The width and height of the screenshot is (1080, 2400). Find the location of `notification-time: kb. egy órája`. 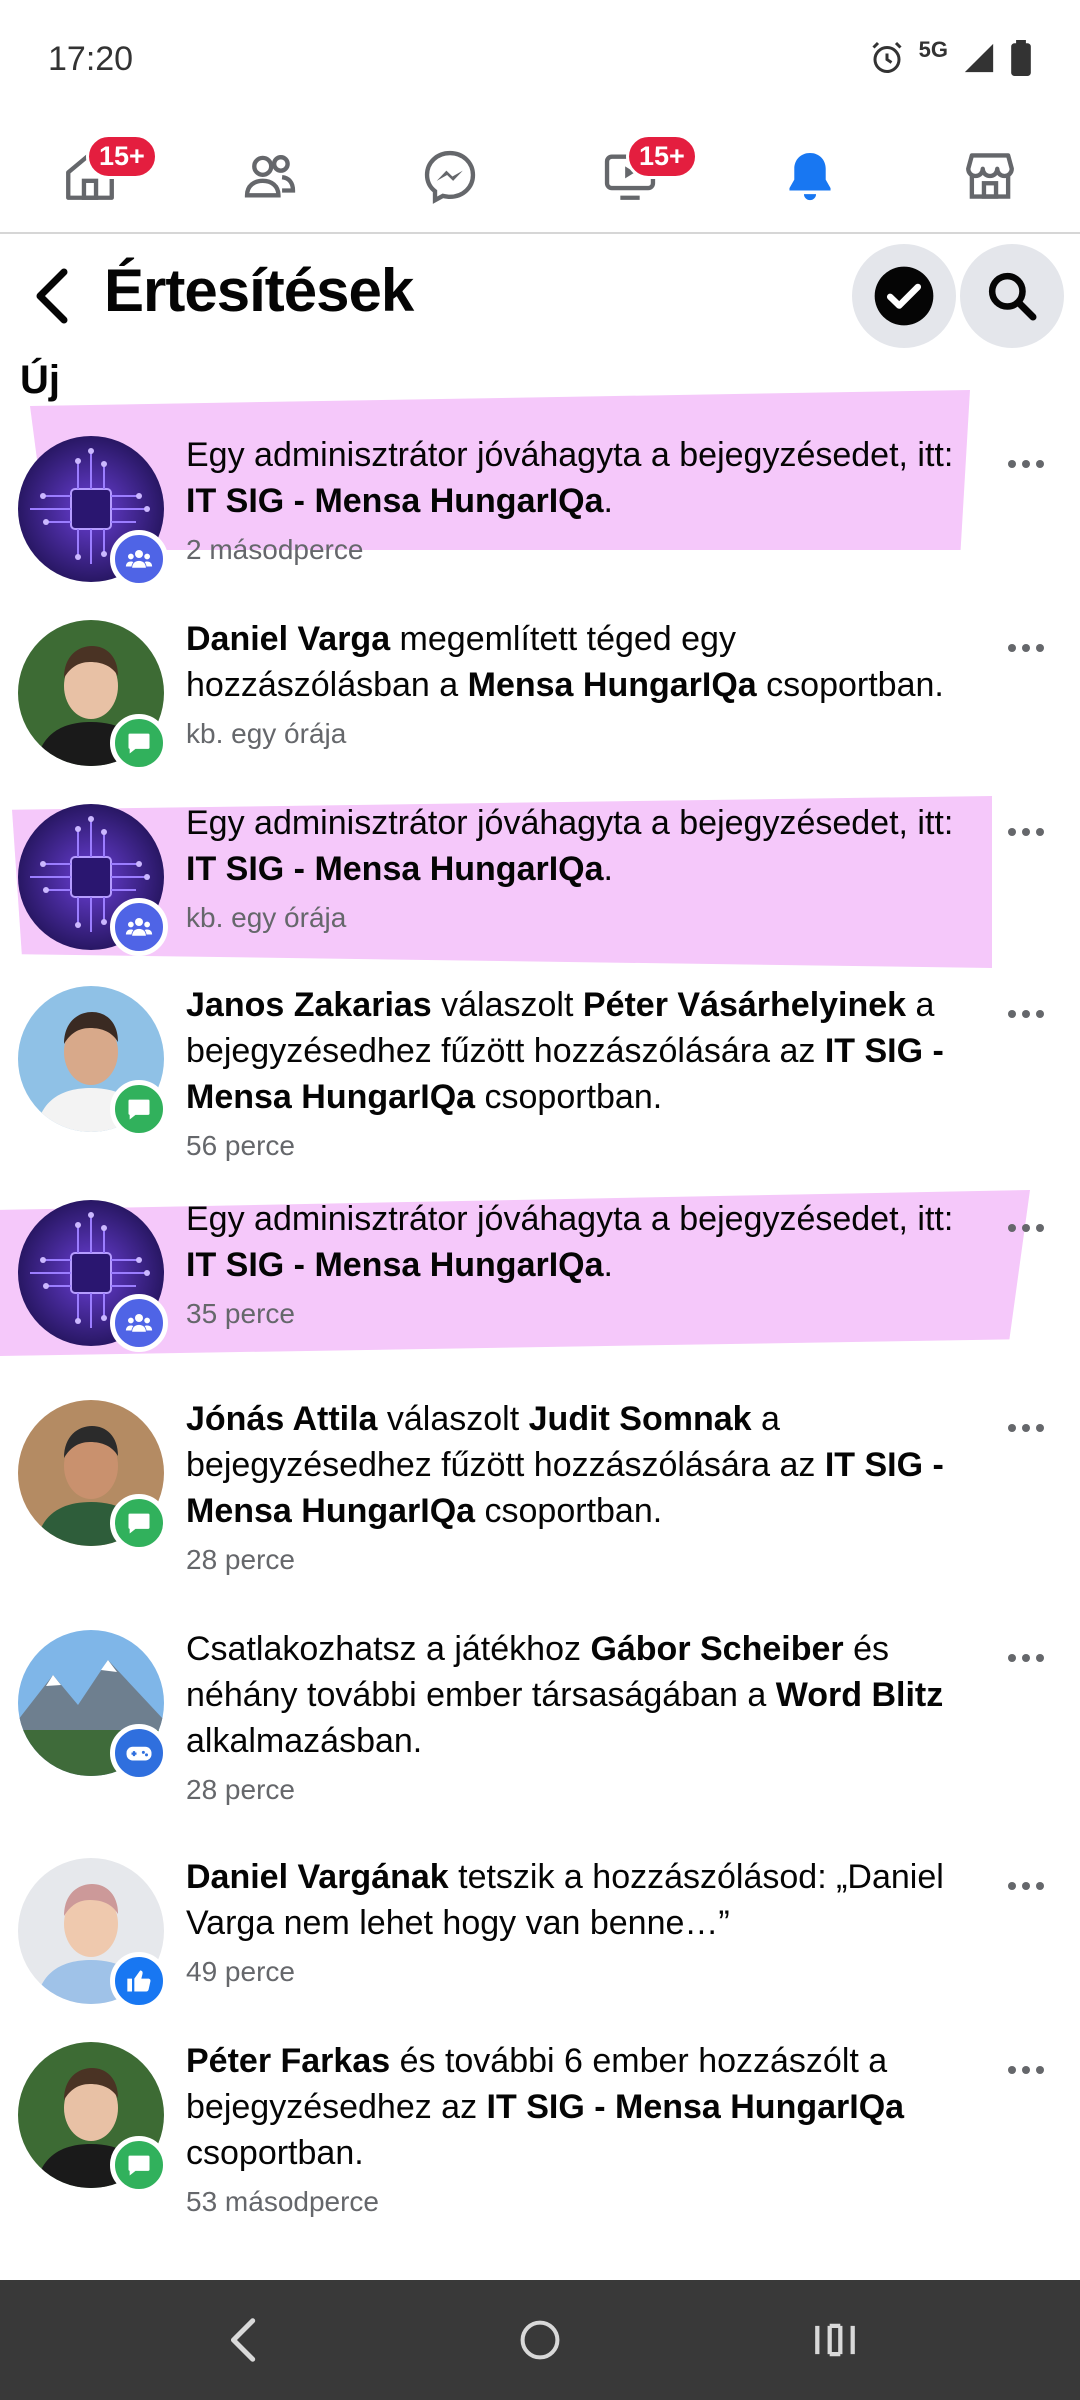

notification-time: kb. egy órája is located at coordinates (266, 733).